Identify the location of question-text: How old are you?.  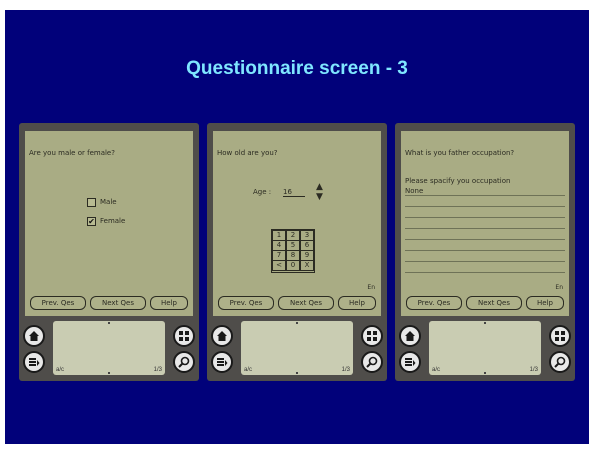
(247, 153).